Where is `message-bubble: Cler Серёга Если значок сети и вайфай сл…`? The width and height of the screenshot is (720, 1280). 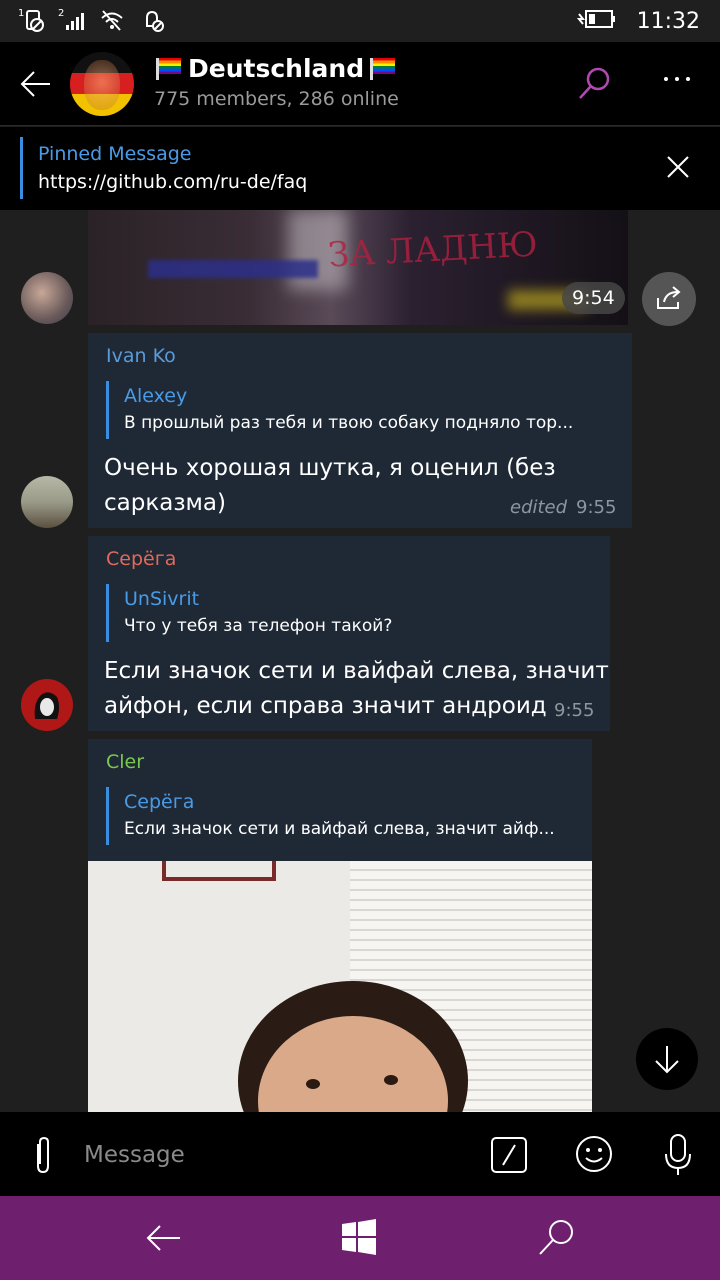
message-bubble: Cler Серёга Если значок сети и вайфай сл… is located at coordinates (340, 800).